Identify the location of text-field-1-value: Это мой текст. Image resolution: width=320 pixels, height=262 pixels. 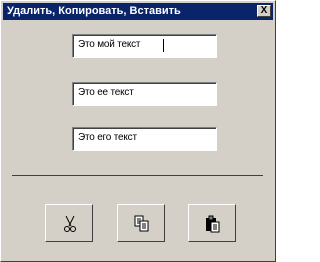
(109, 44).